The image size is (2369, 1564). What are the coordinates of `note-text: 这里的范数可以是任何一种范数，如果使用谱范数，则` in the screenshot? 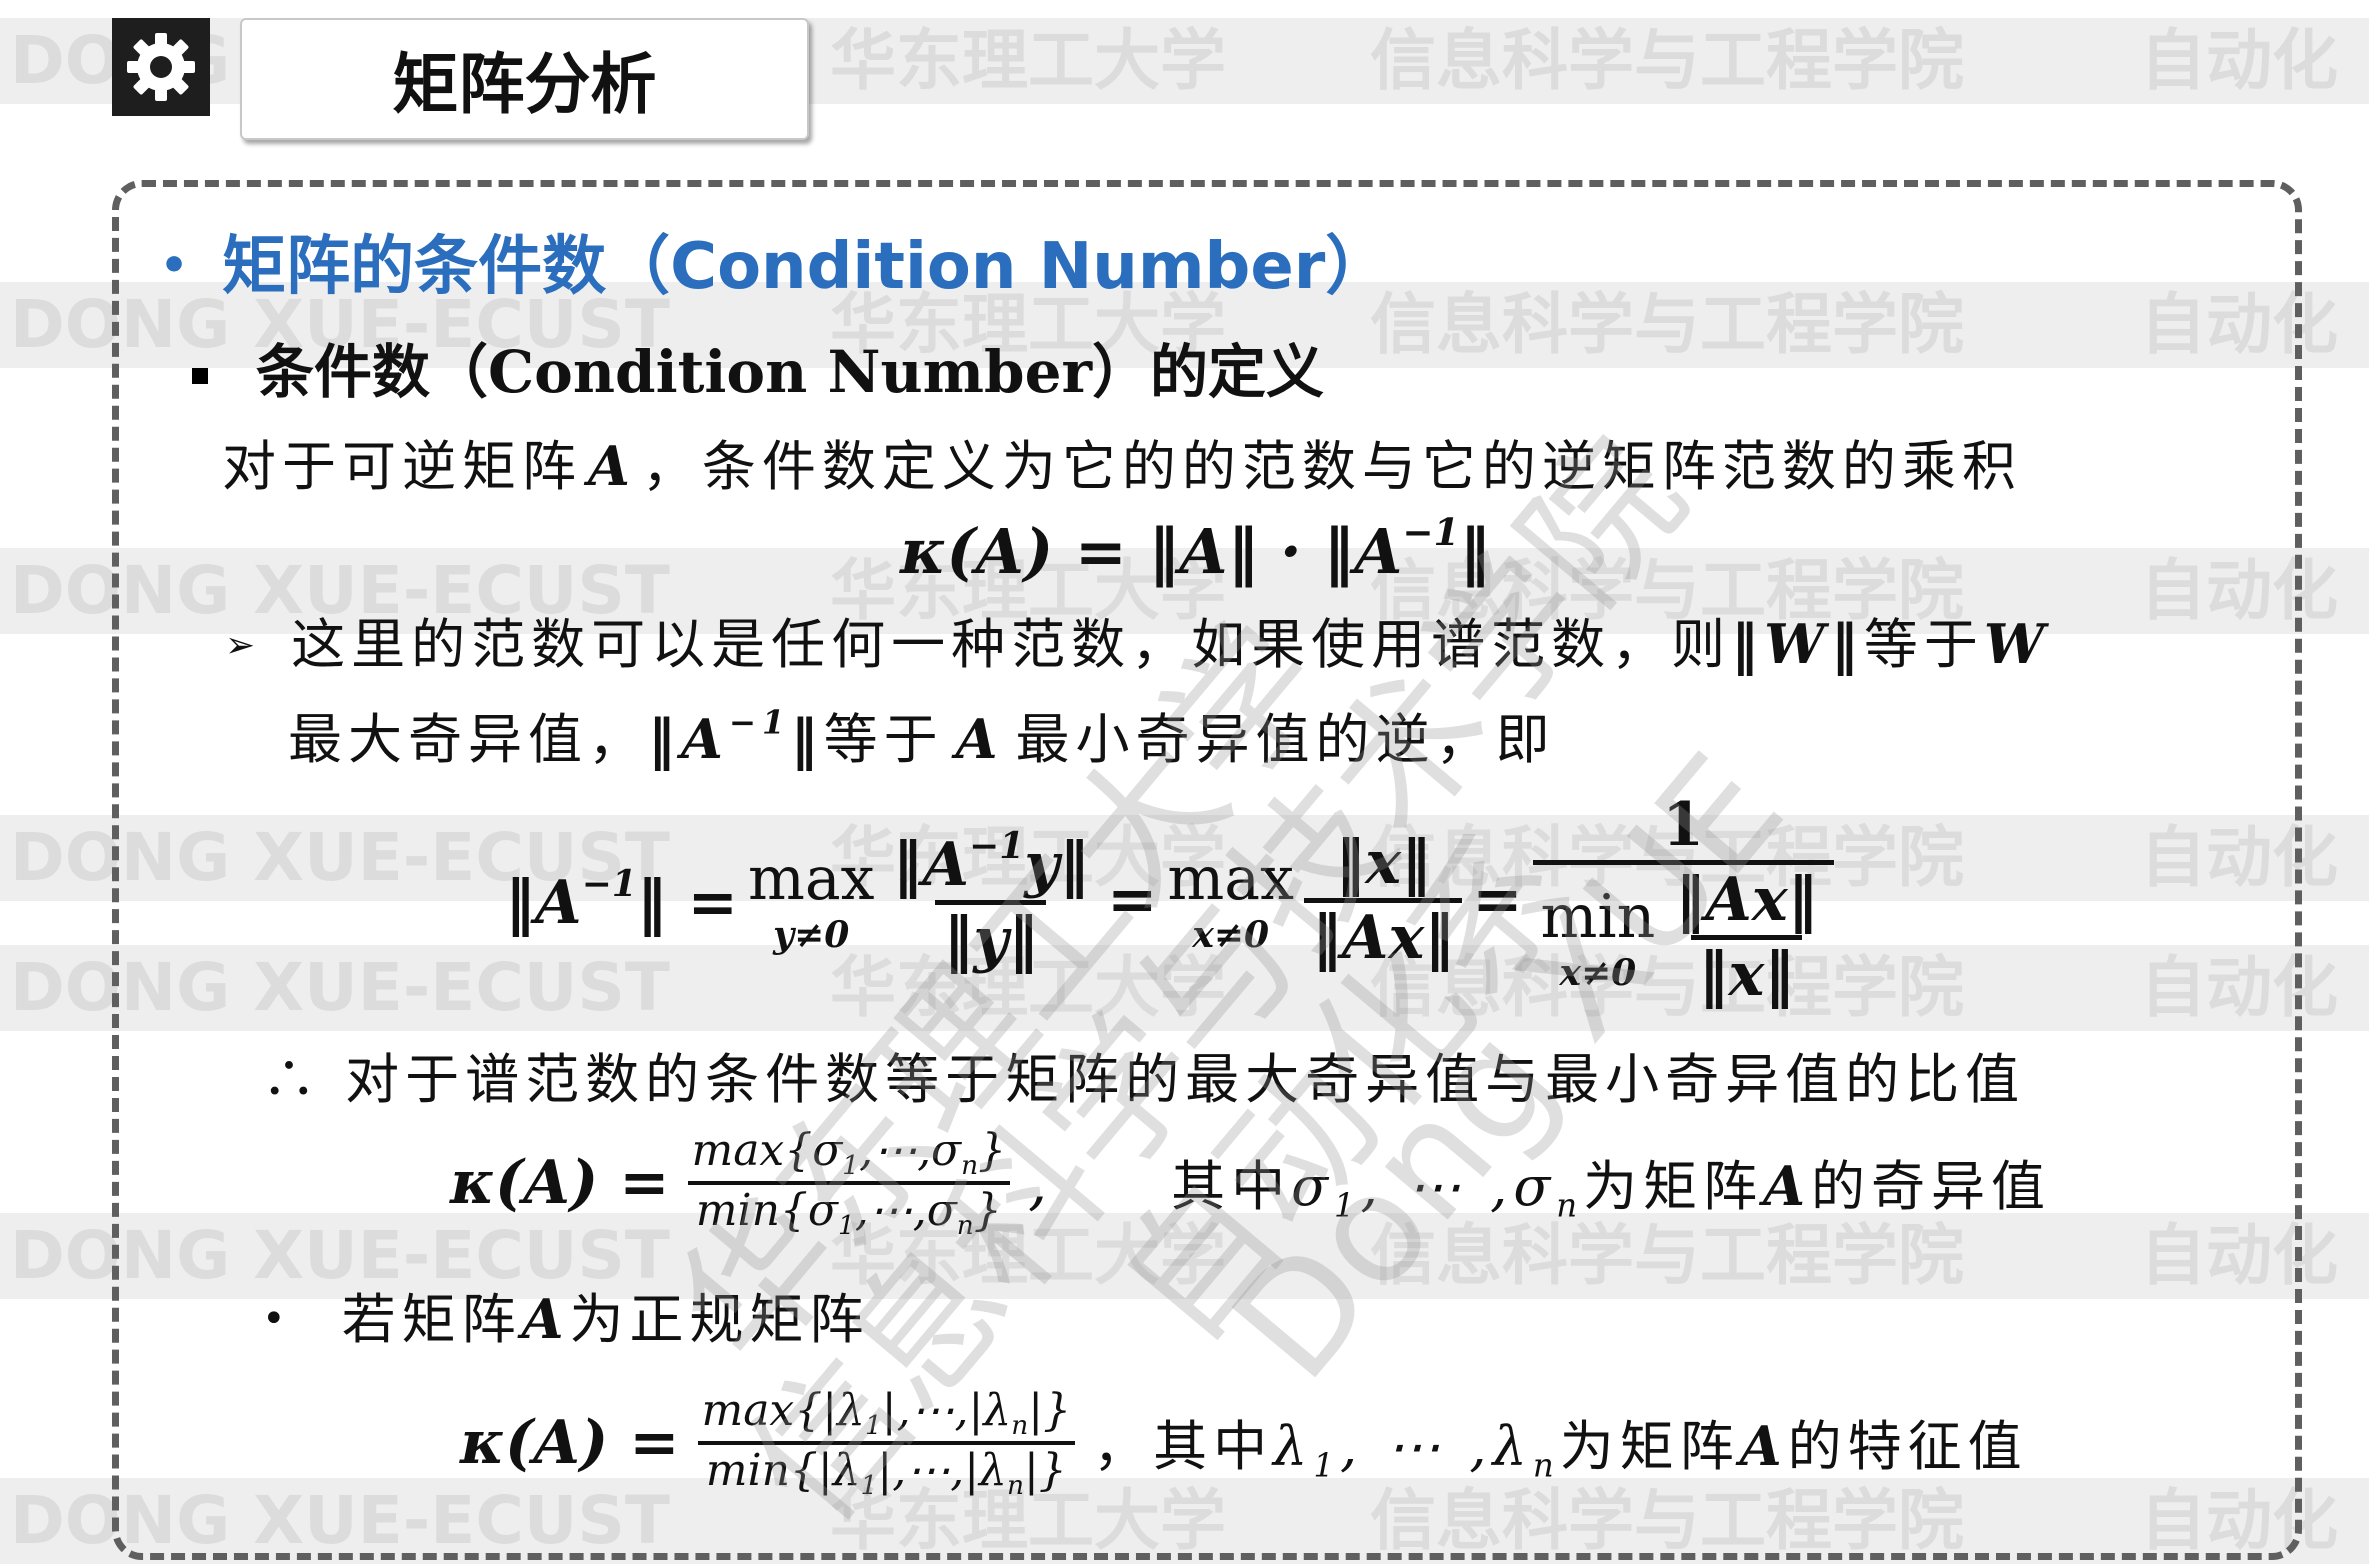 It's located at (1011, 644).